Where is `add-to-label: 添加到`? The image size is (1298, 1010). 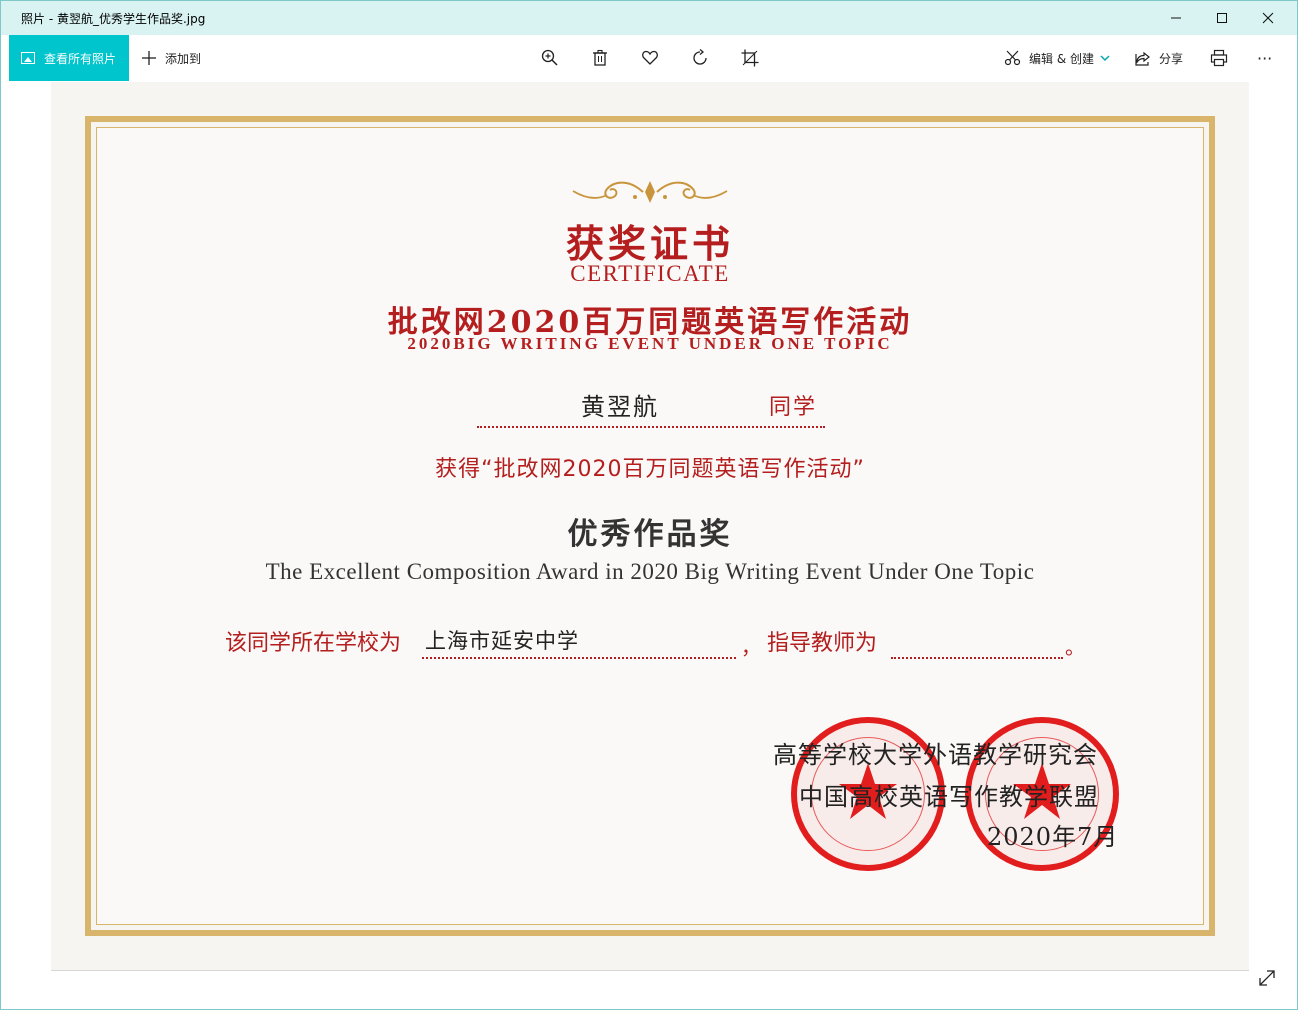
add-to-label: 添加到 is located at coordinates (183, 58).